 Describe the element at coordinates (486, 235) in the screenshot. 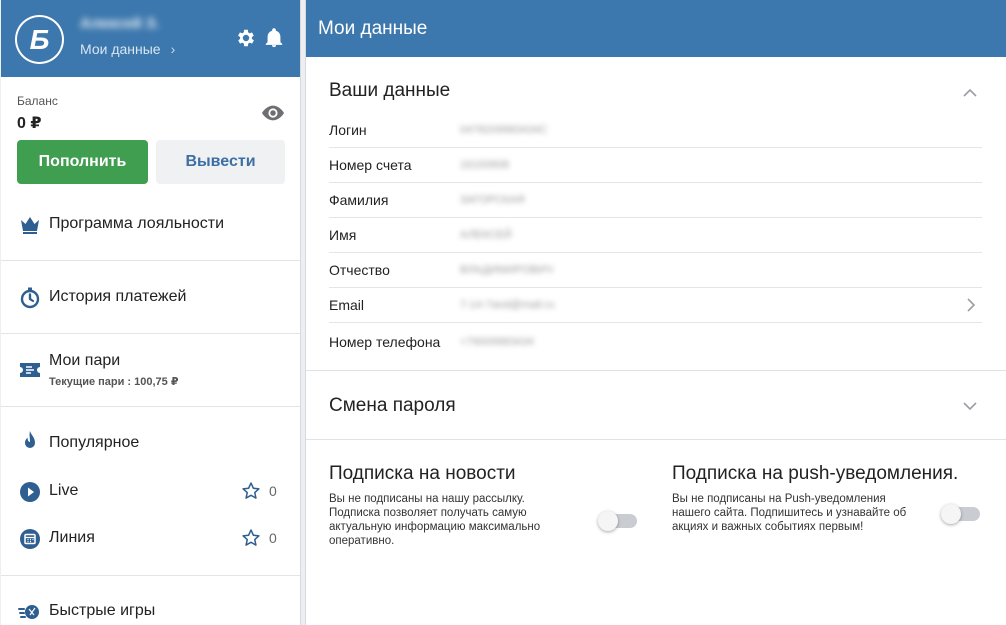

I see `field-value: АЛЕКСЕЙ` at that location.